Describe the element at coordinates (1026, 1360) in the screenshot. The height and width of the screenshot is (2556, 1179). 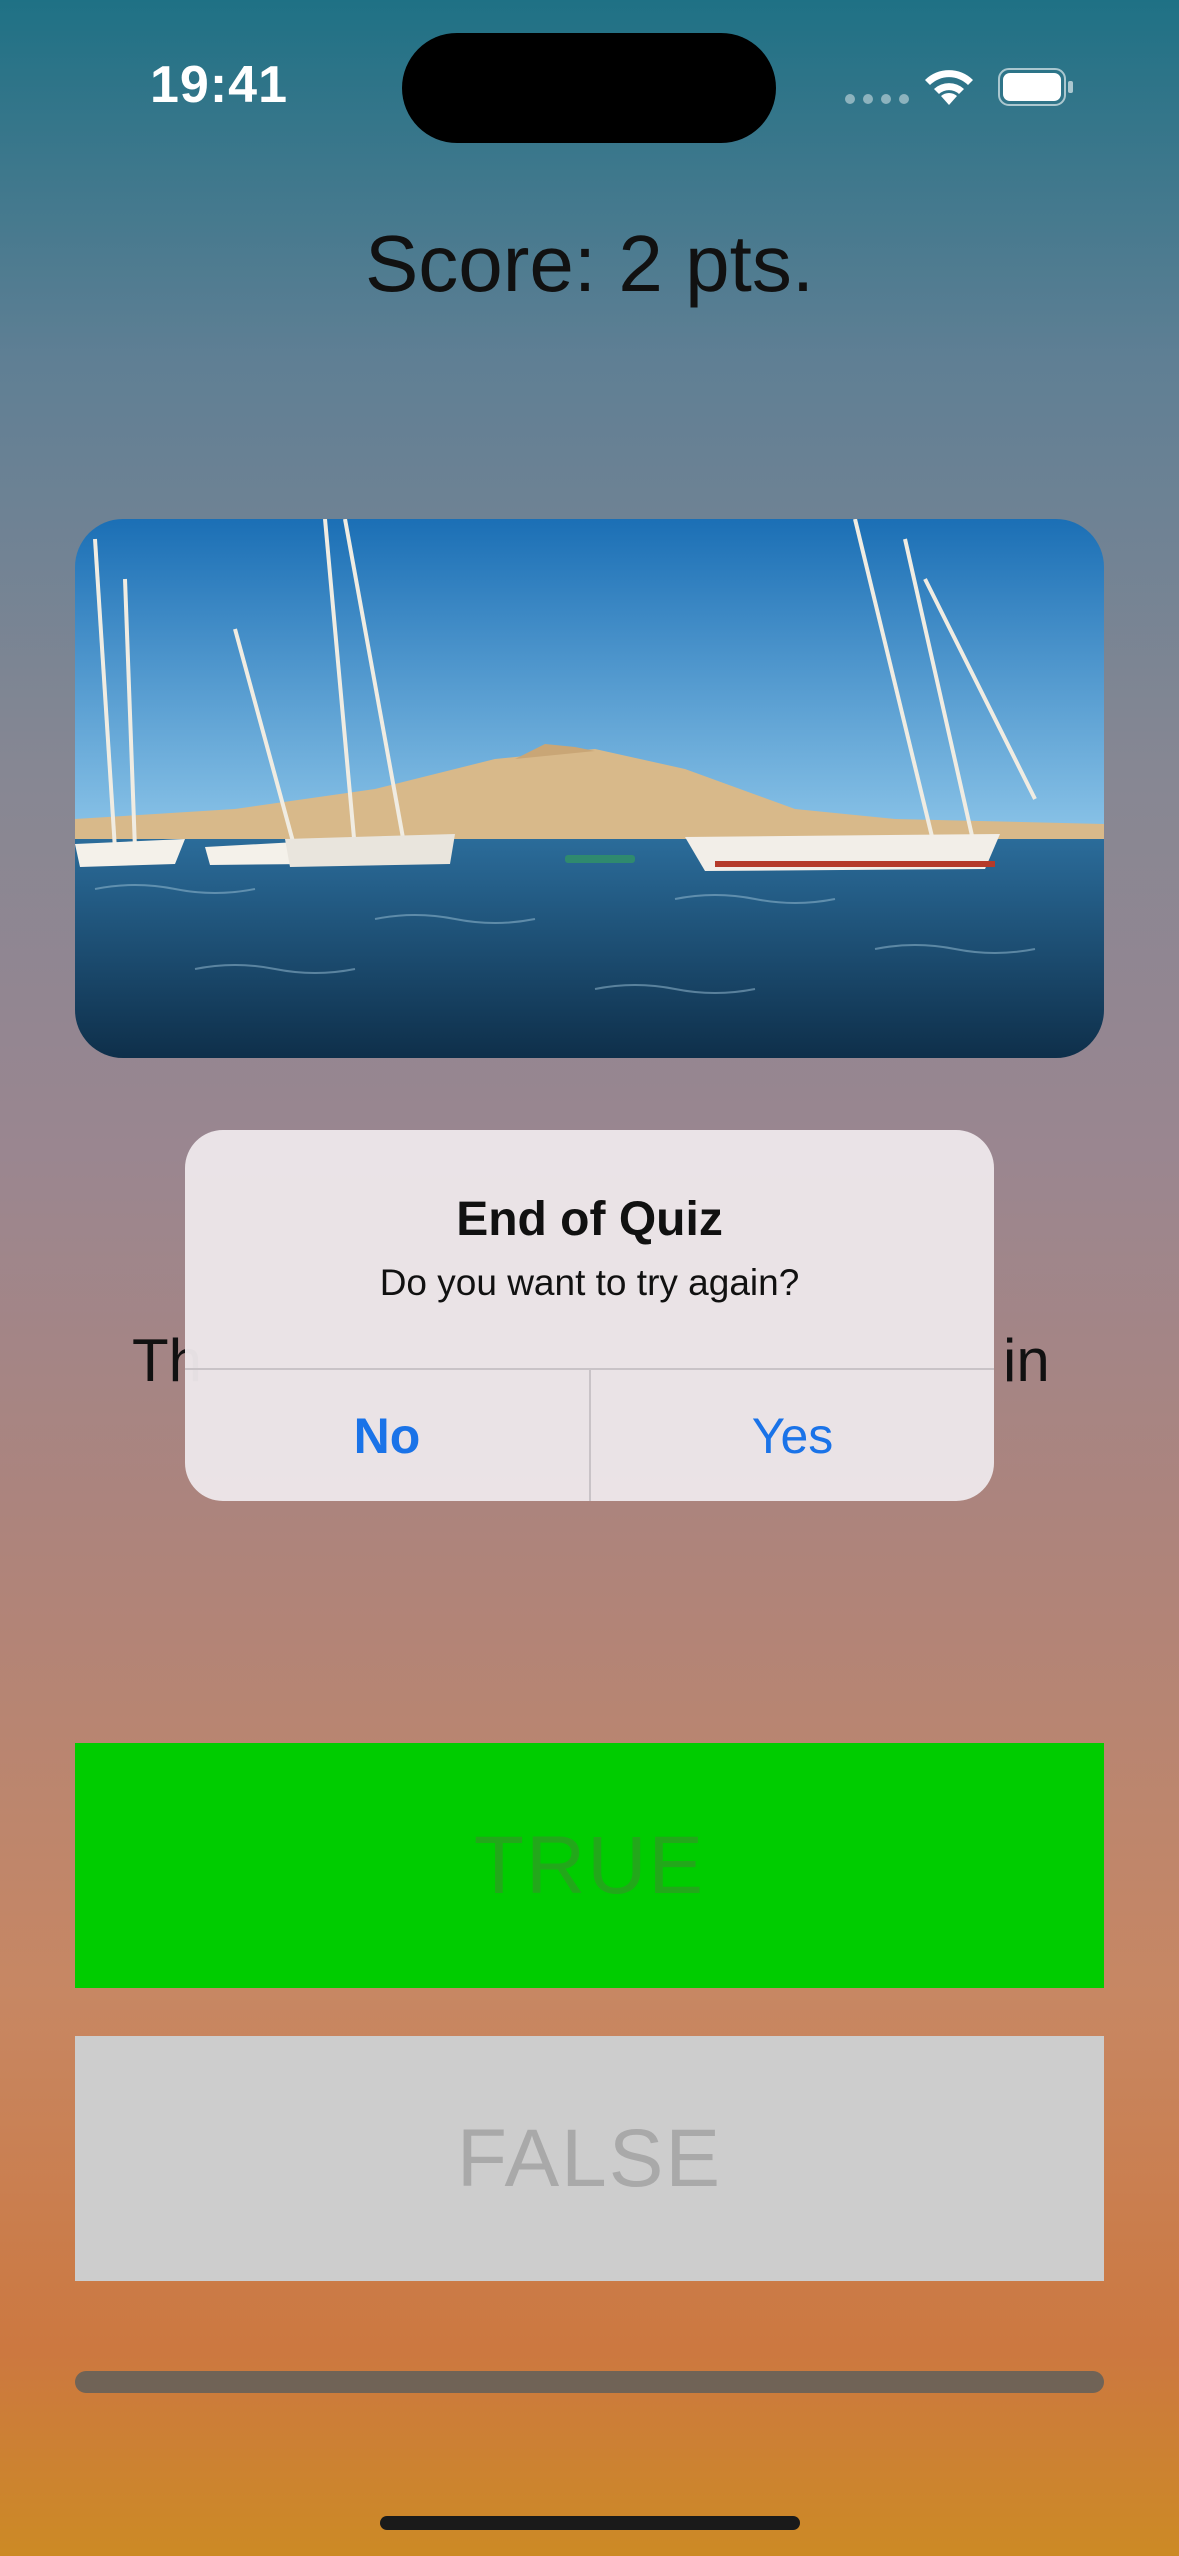
I see `question-text-right: in` at that location.